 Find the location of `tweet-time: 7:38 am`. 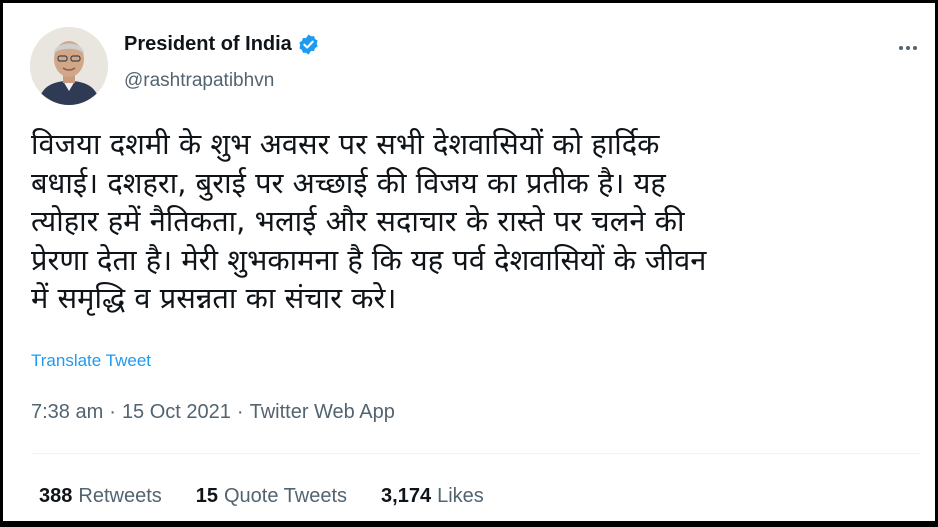

tweet-time: 7:38 am is located at coordinates (67, 412).